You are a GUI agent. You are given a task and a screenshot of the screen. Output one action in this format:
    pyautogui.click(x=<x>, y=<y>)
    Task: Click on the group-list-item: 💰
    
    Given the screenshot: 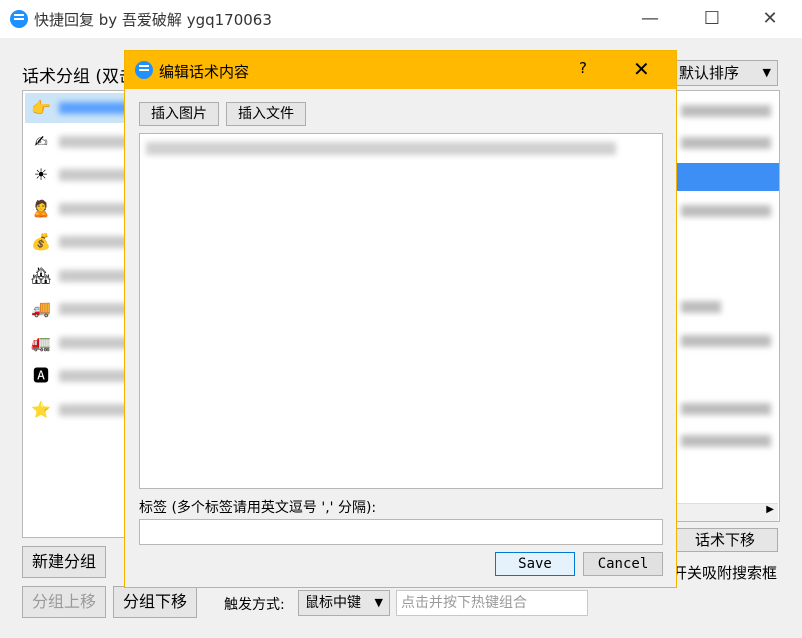 What is the action you would take?
    pyautogui.click(x=77, y=242)
    